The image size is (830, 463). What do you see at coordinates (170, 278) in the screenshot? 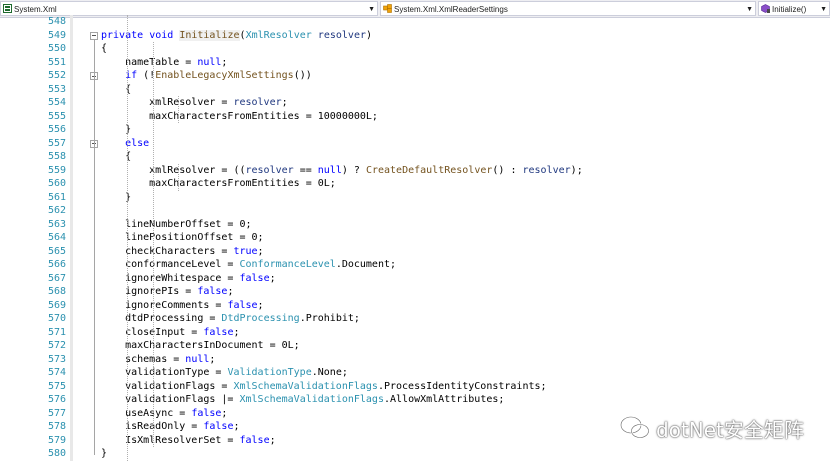
I see `code-token: ignoreWhitespace =` at bounding box center [170, 278].